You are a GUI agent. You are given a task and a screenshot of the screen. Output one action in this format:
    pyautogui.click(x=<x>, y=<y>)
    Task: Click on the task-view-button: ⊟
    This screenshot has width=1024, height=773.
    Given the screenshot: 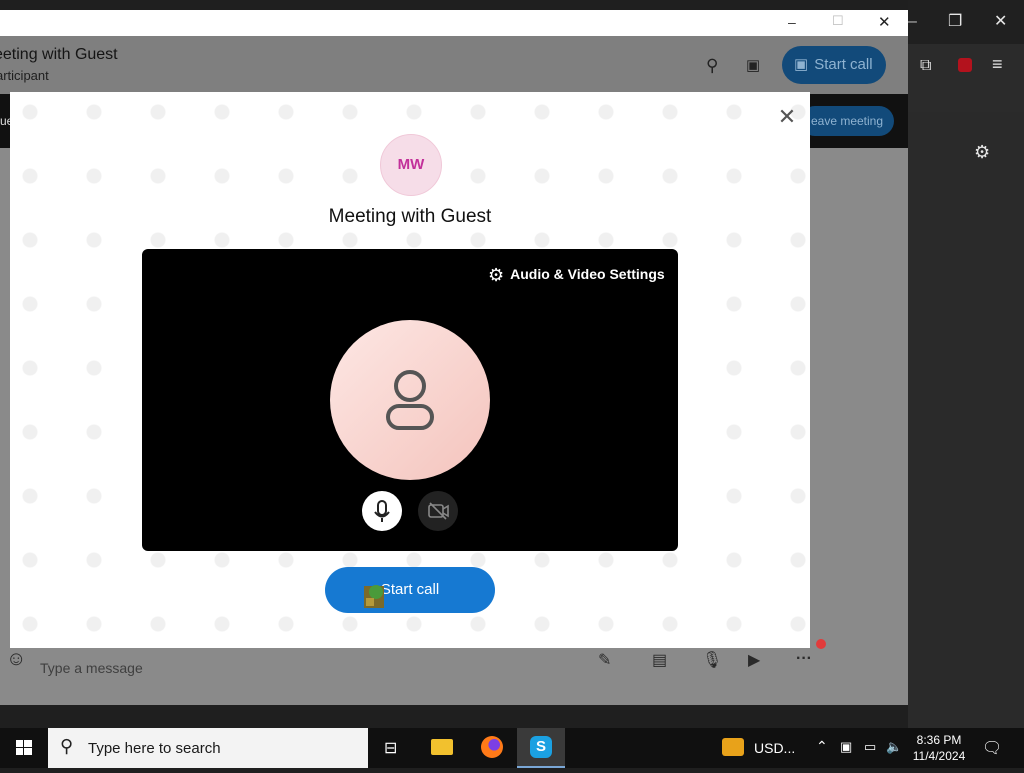 What is the action you would take?
    pyautogui.click(x=392, y=748)
    